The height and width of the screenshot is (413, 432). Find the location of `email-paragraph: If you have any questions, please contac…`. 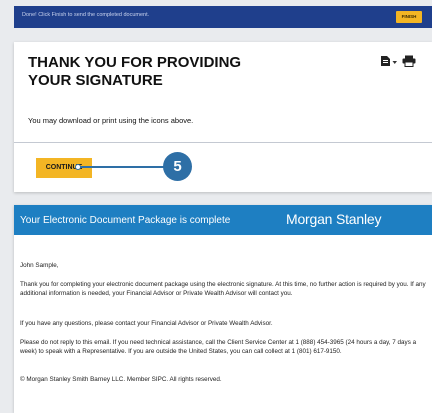

email-paragraph: If you have any questions, please contac… is located at coordinates (146, 323).